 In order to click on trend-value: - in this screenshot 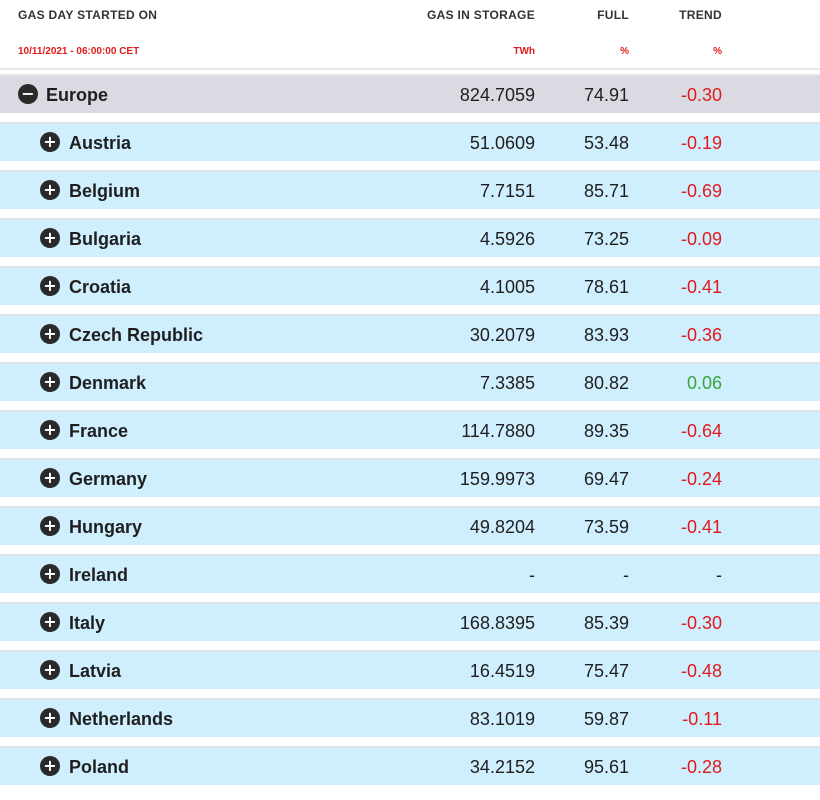, I will do `click(719, 575)`.